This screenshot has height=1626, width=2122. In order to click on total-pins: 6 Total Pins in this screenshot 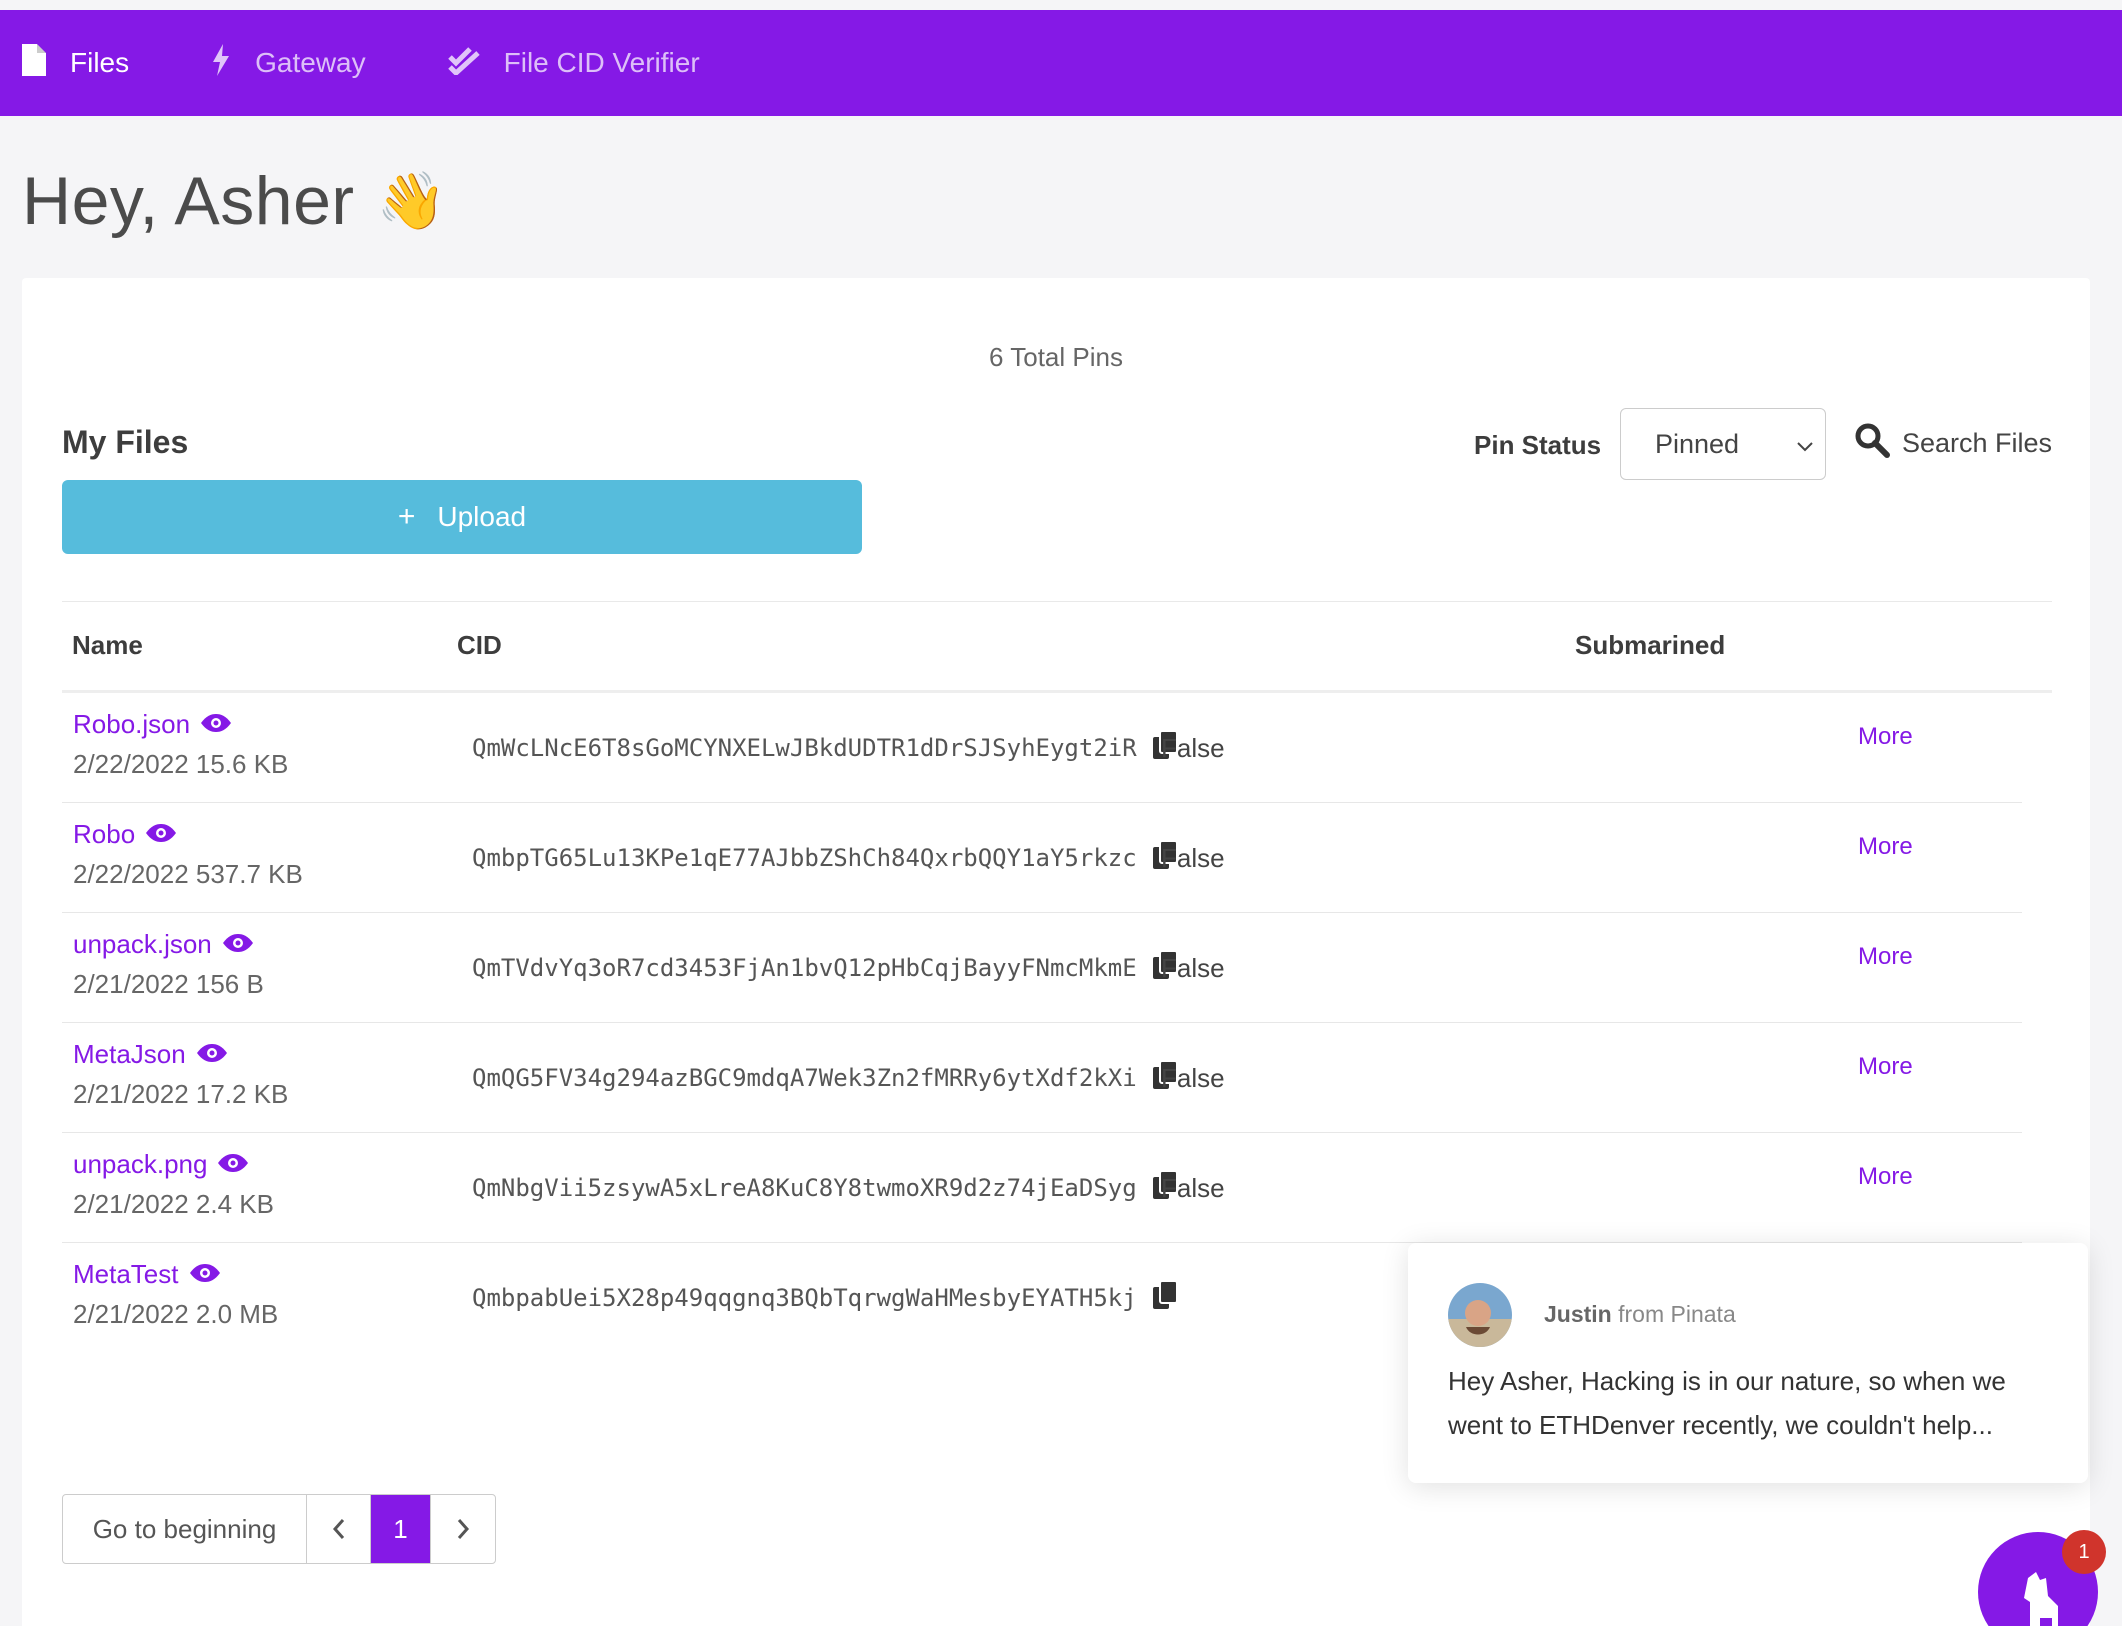, I will do `click(1056, 357)`.